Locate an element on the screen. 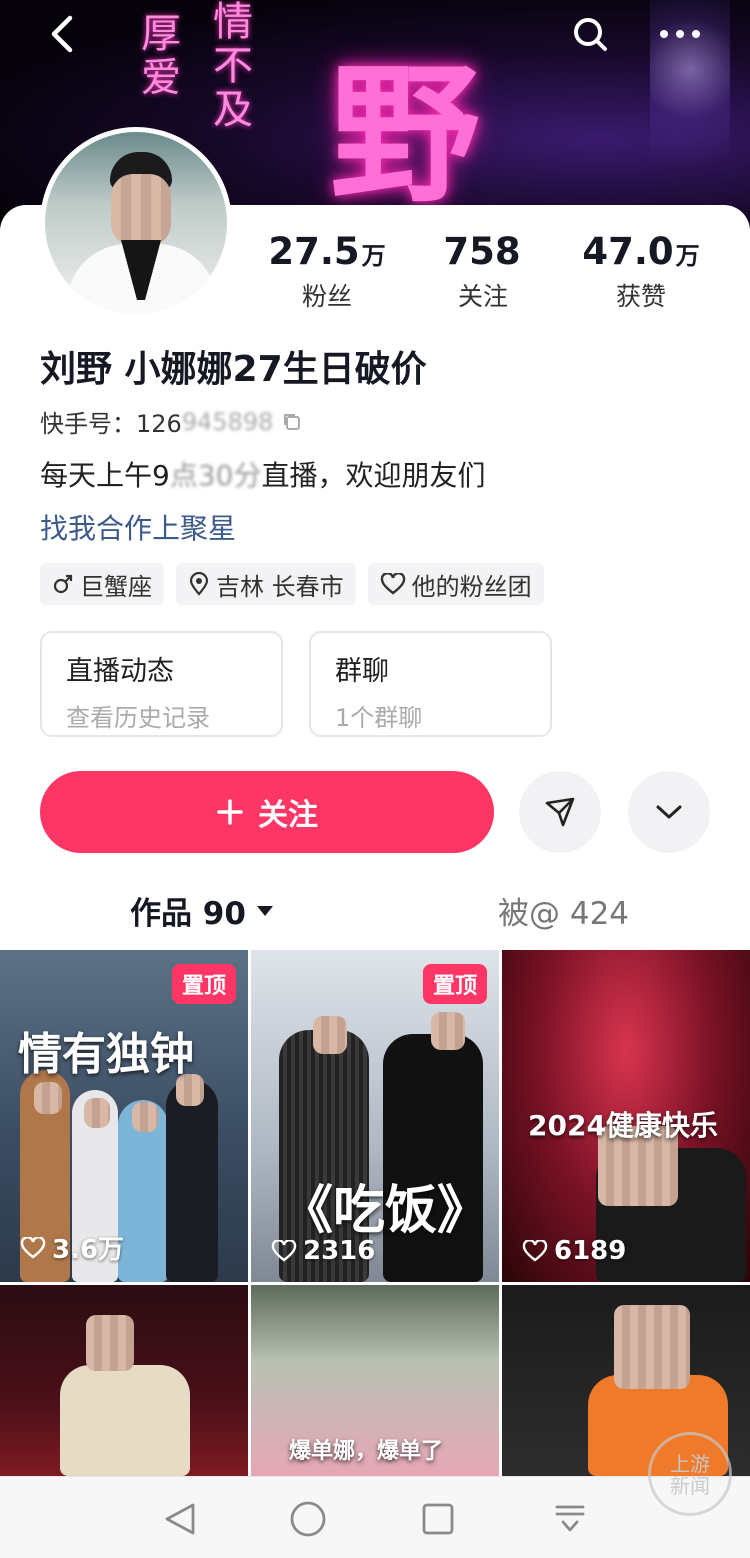 The height and width of the screenshot is (1558, 750). male-icon is located at coordinates (63, 584).